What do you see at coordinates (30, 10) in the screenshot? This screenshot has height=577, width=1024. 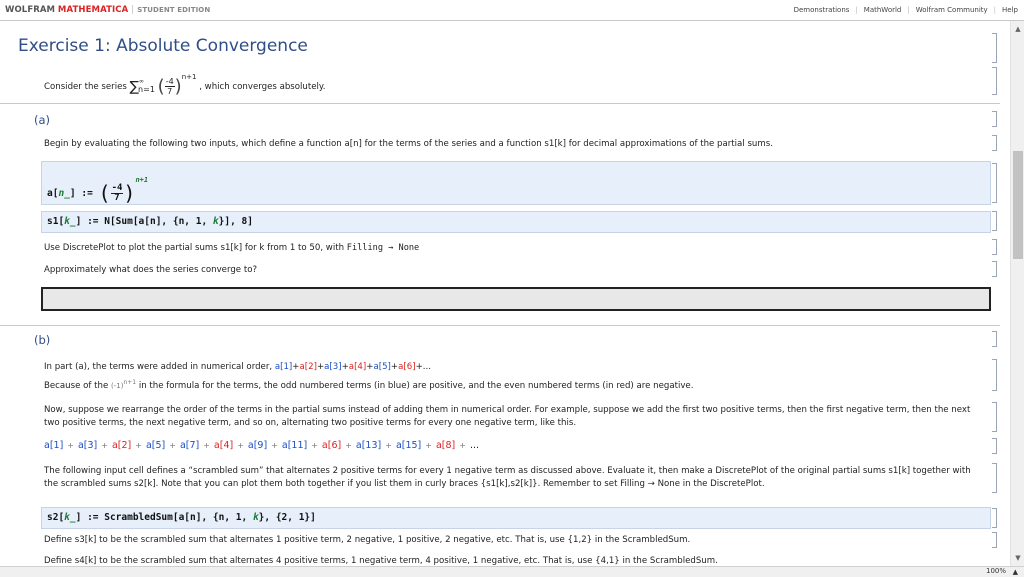 I see `brand-wolfram: WOLFRAM` at bounding box center [30, 10].